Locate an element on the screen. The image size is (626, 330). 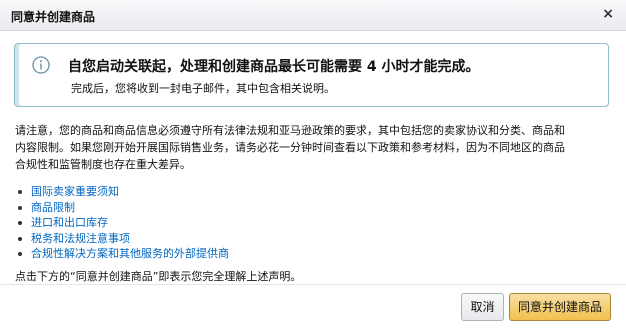
list-item: 商品限制 is located at coordinates (313, 208).